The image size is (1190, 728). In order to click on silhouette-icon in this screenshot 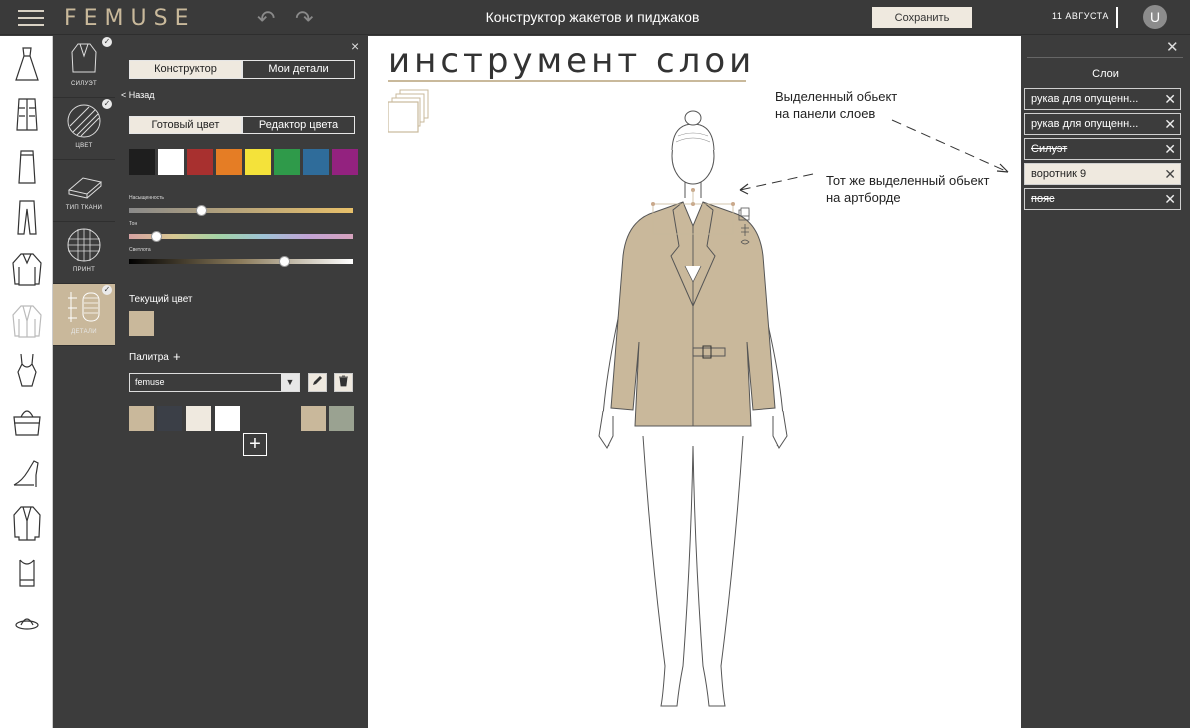, I will do `click(84, 58)`.